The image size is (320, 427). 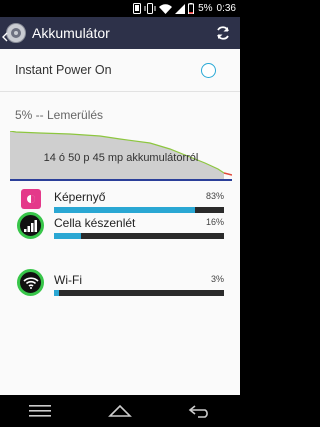 I want to click on back-button, so click(x=200, y=411).